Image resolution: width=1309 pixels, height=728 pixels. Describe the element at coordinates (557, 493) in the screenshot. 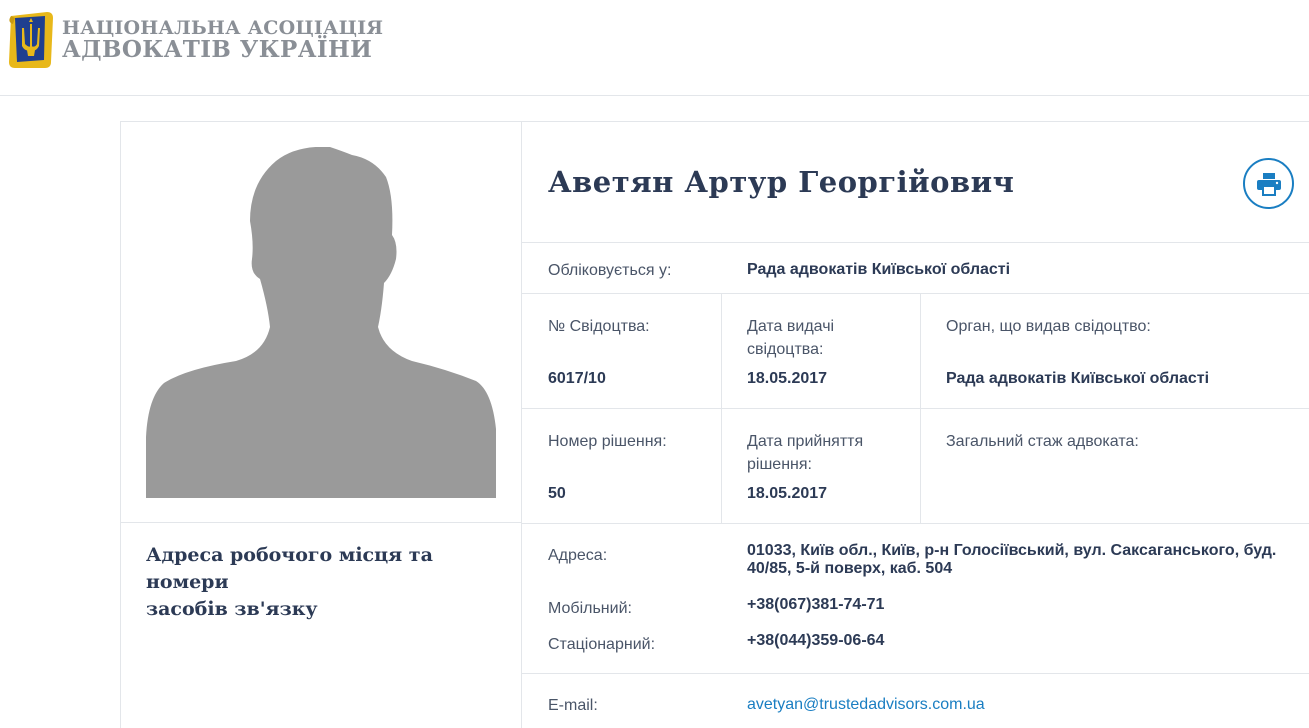

I see `decision-number-value: 50` at that location.